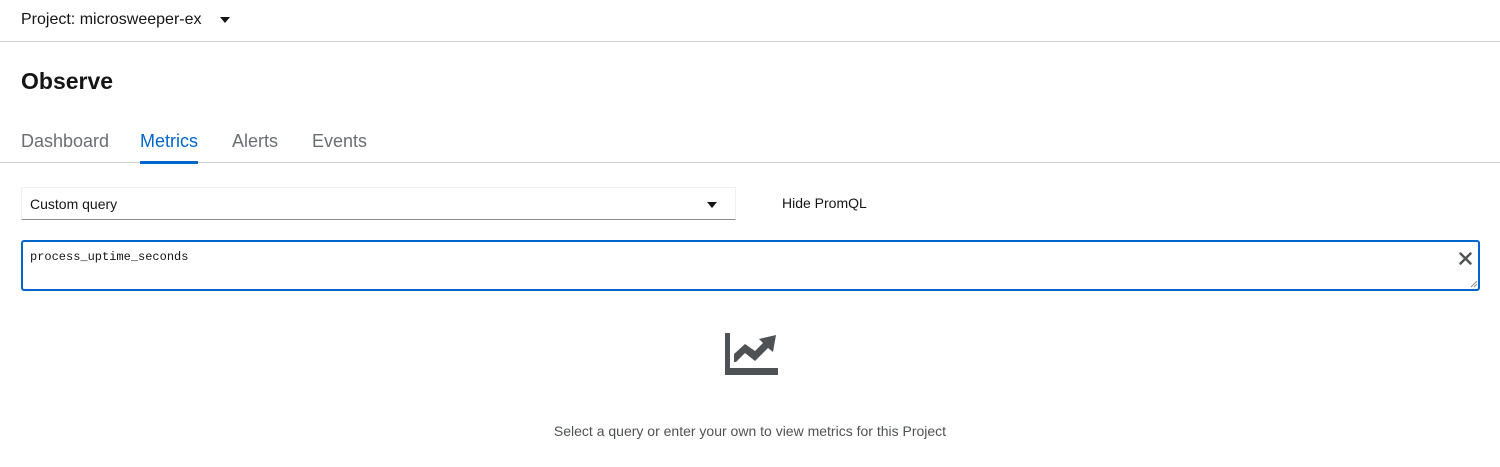  I want to click on project-label: Project: microsweeper-ex, so click(111, 19).